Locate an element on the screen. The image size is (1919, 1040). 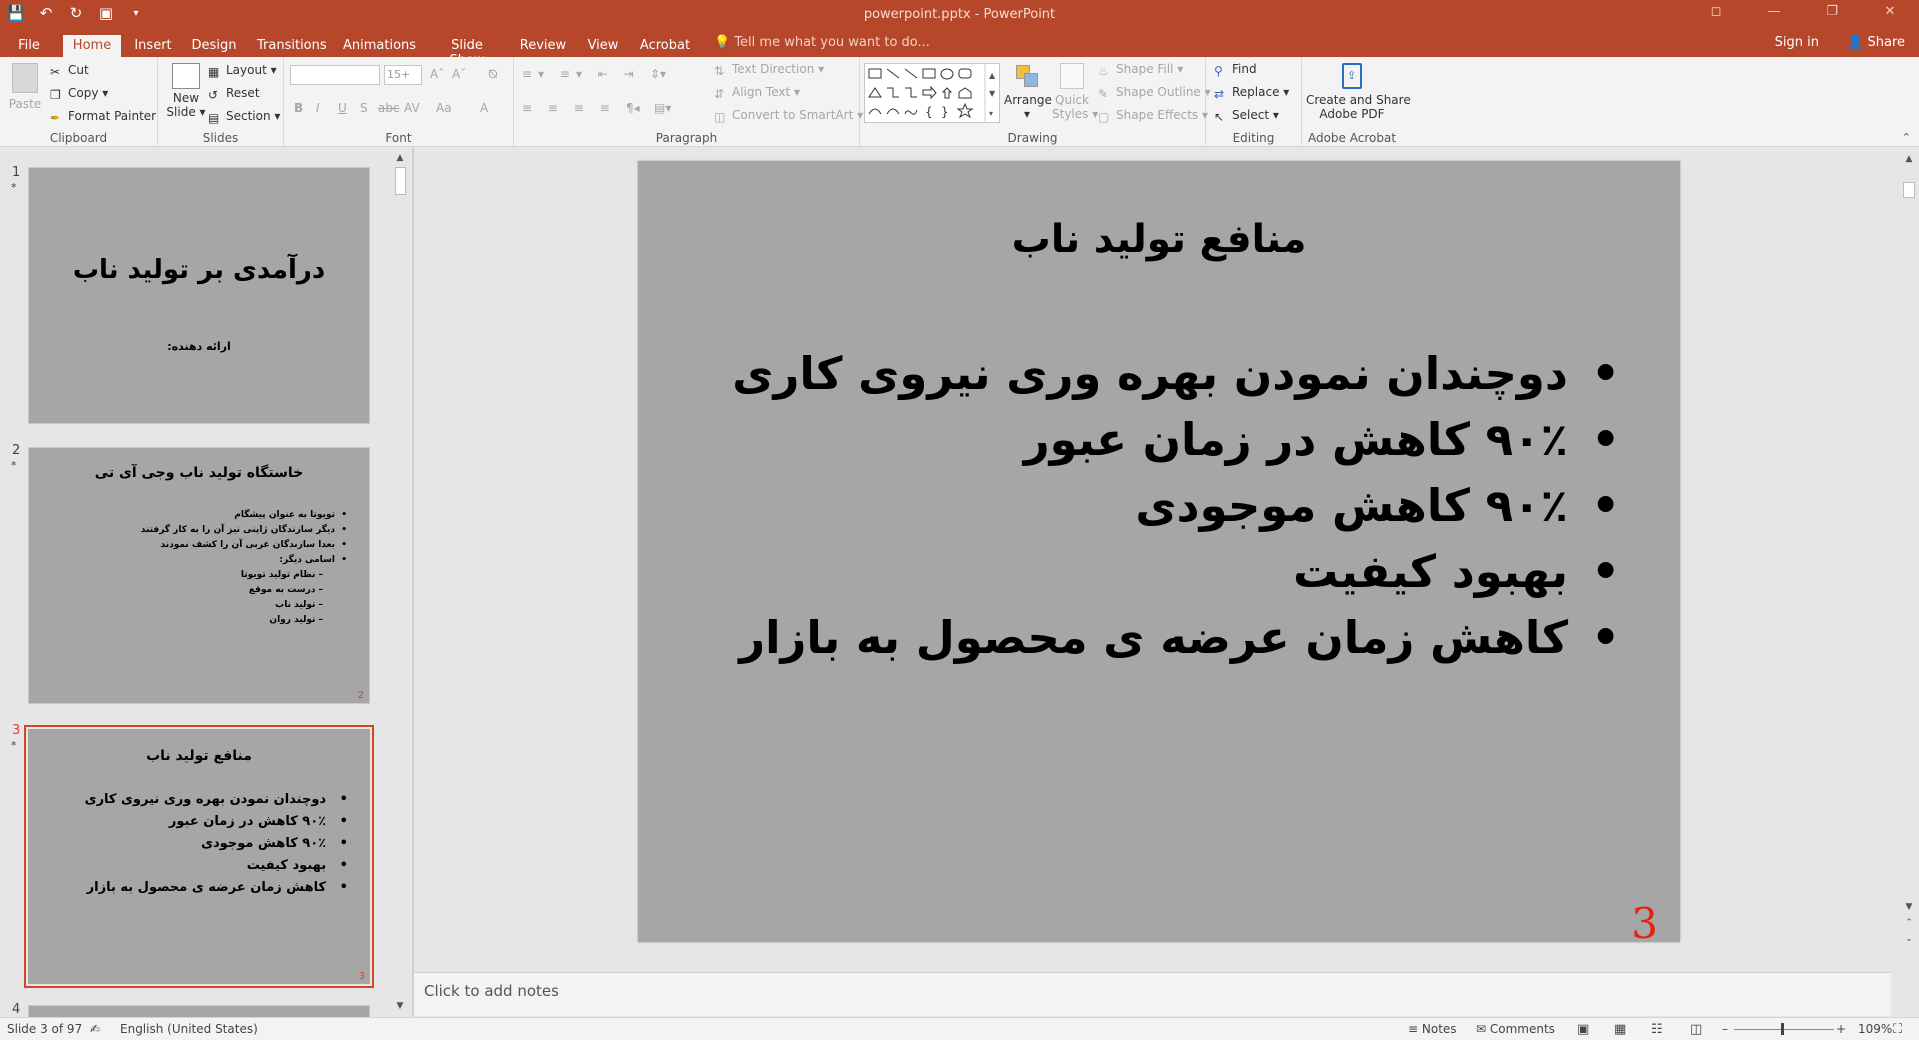
tab-acrobat: Acrobat is located at coordinates (665, 46).